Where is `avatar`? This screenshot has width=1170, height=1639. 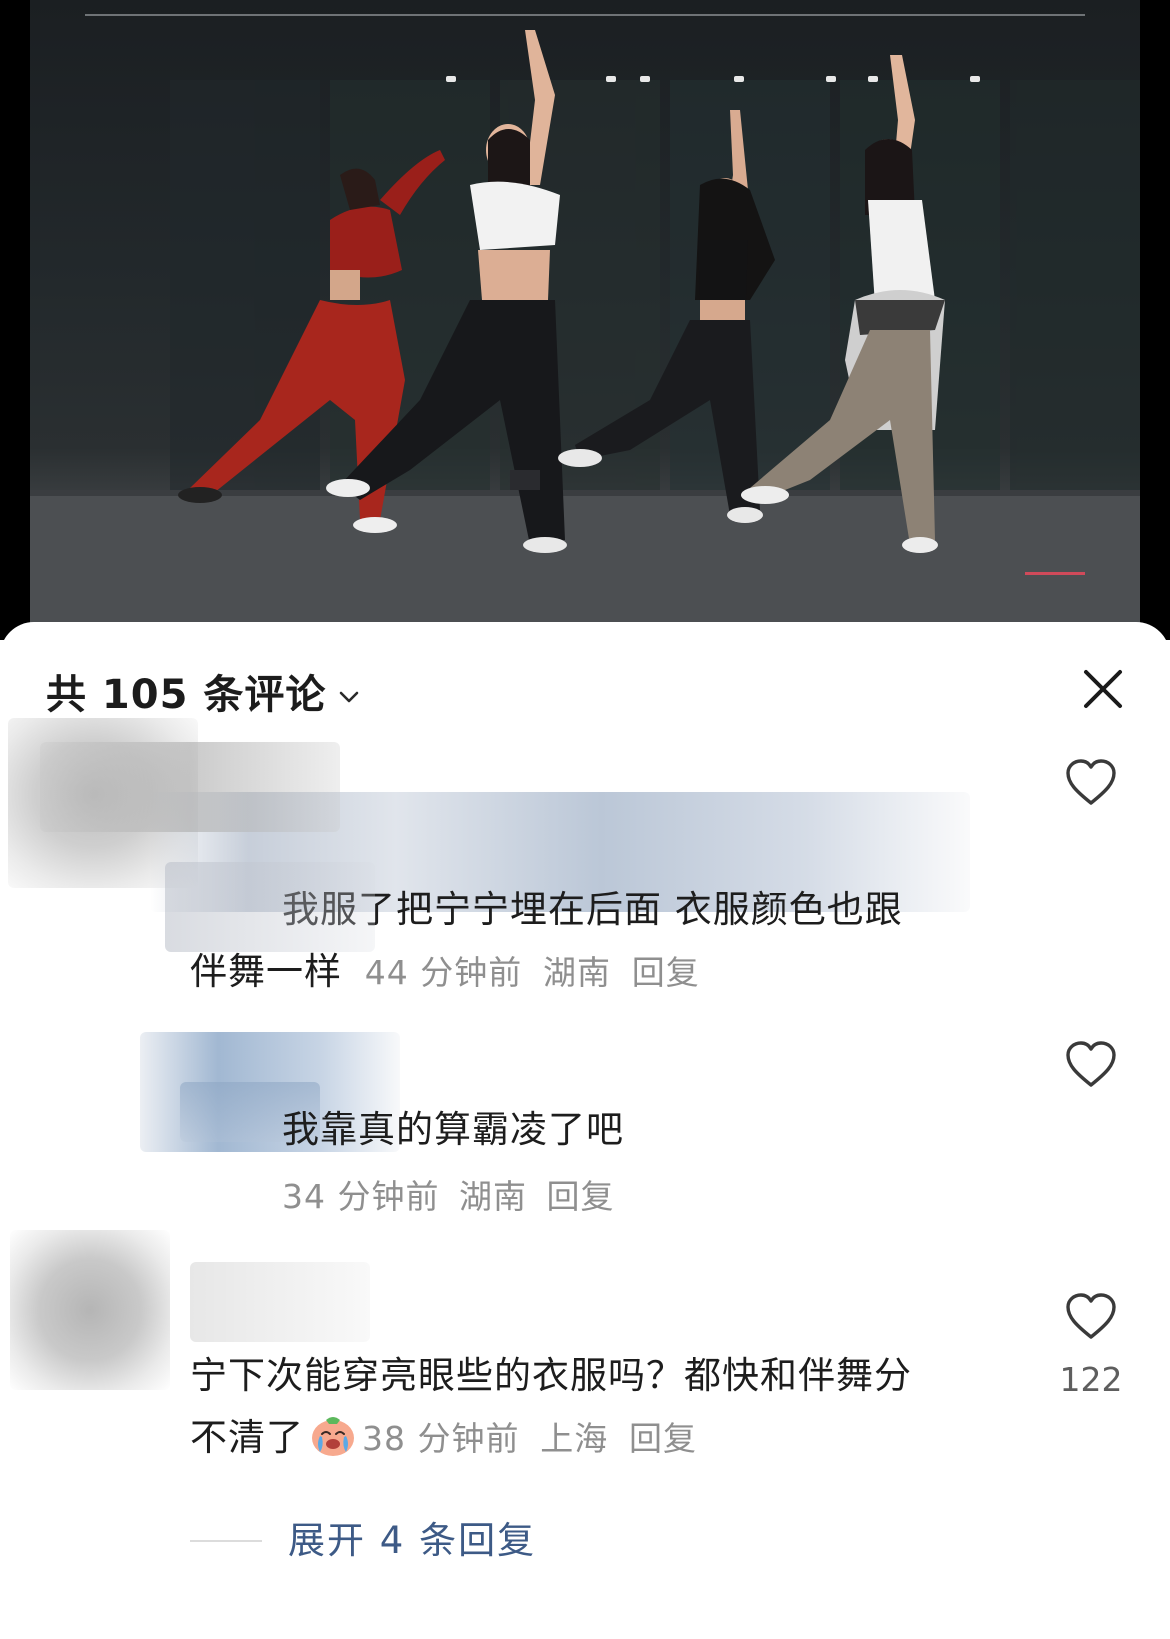
avatar is located at coordinates (90, 1310).